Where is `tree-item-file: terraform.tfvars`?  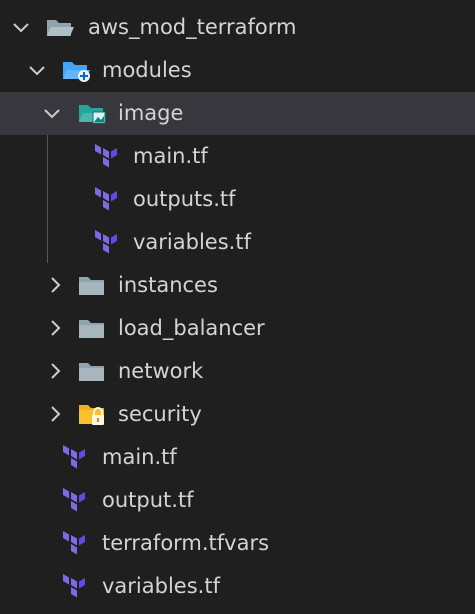
tree-item-file: terraform.tfvars is located at coordinates (237, 543).